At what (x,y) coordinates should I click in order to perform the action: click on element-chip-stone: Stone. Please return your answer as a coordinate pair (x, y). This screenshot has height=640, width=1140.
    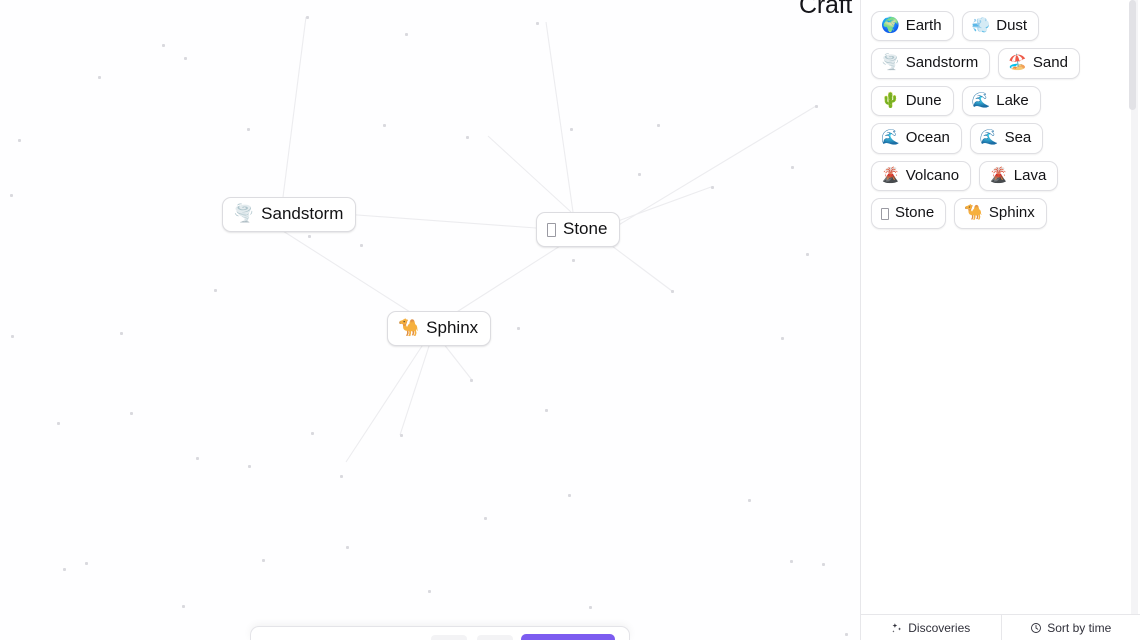
    Looking at the image, I should click on (909, 213).